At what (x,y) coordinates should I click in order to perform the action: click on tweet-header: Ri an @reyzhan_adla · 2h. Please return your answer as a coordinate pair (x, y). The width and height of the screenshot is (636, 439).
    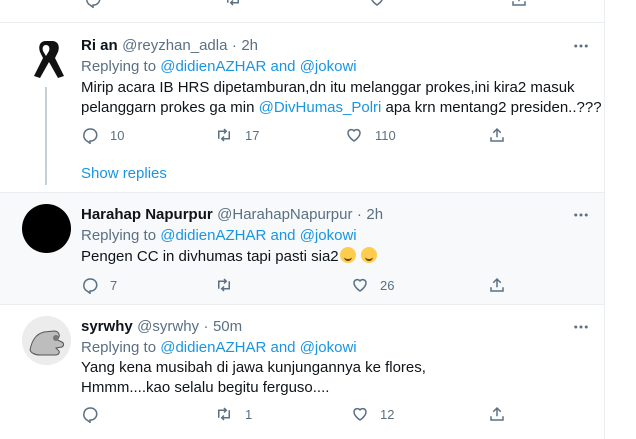
    Looking at the image, I should click on (169, 46).